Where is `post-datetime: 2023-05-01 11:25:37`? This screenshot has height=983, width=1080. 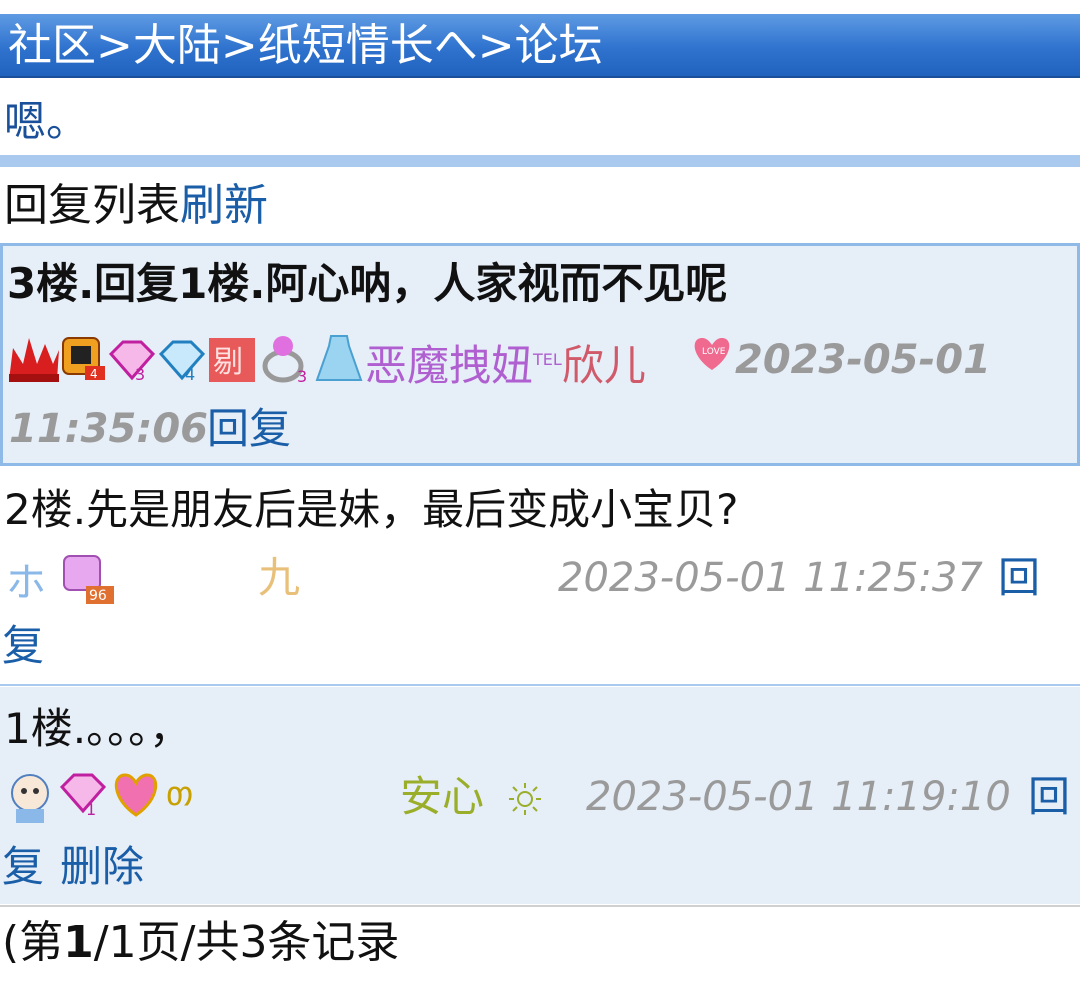
post-datetime: 2023-05-01 11:25:37 is located at coordinates (770, 578).